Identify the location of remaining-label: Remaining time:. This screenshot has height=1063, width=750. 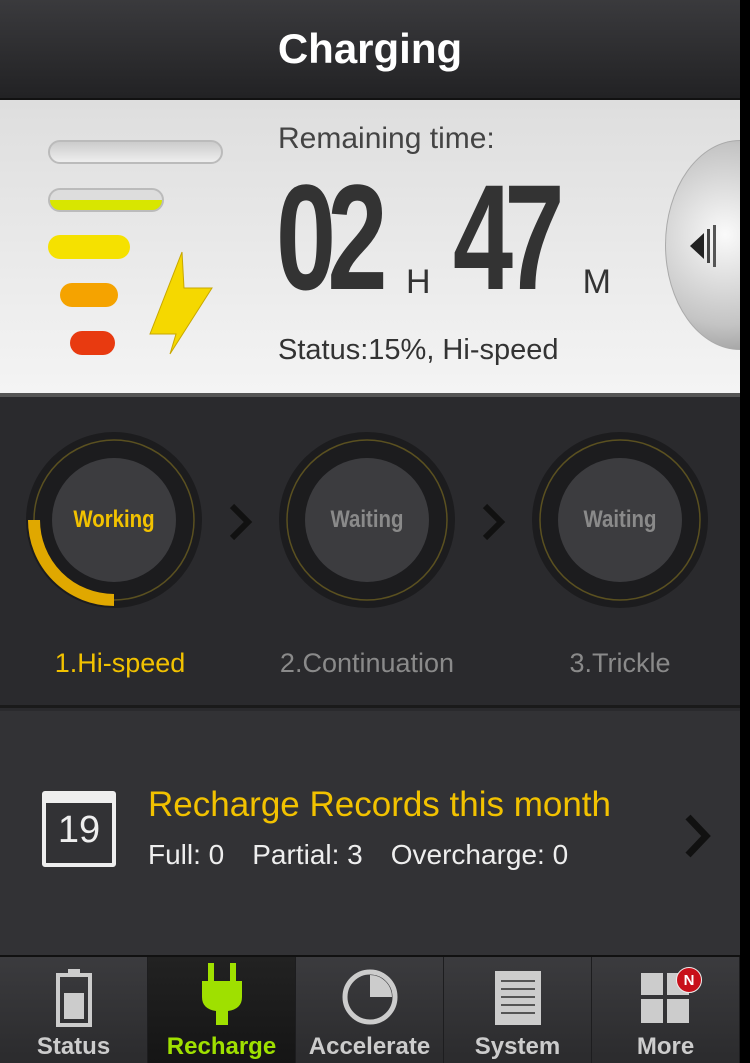
(386, 138).